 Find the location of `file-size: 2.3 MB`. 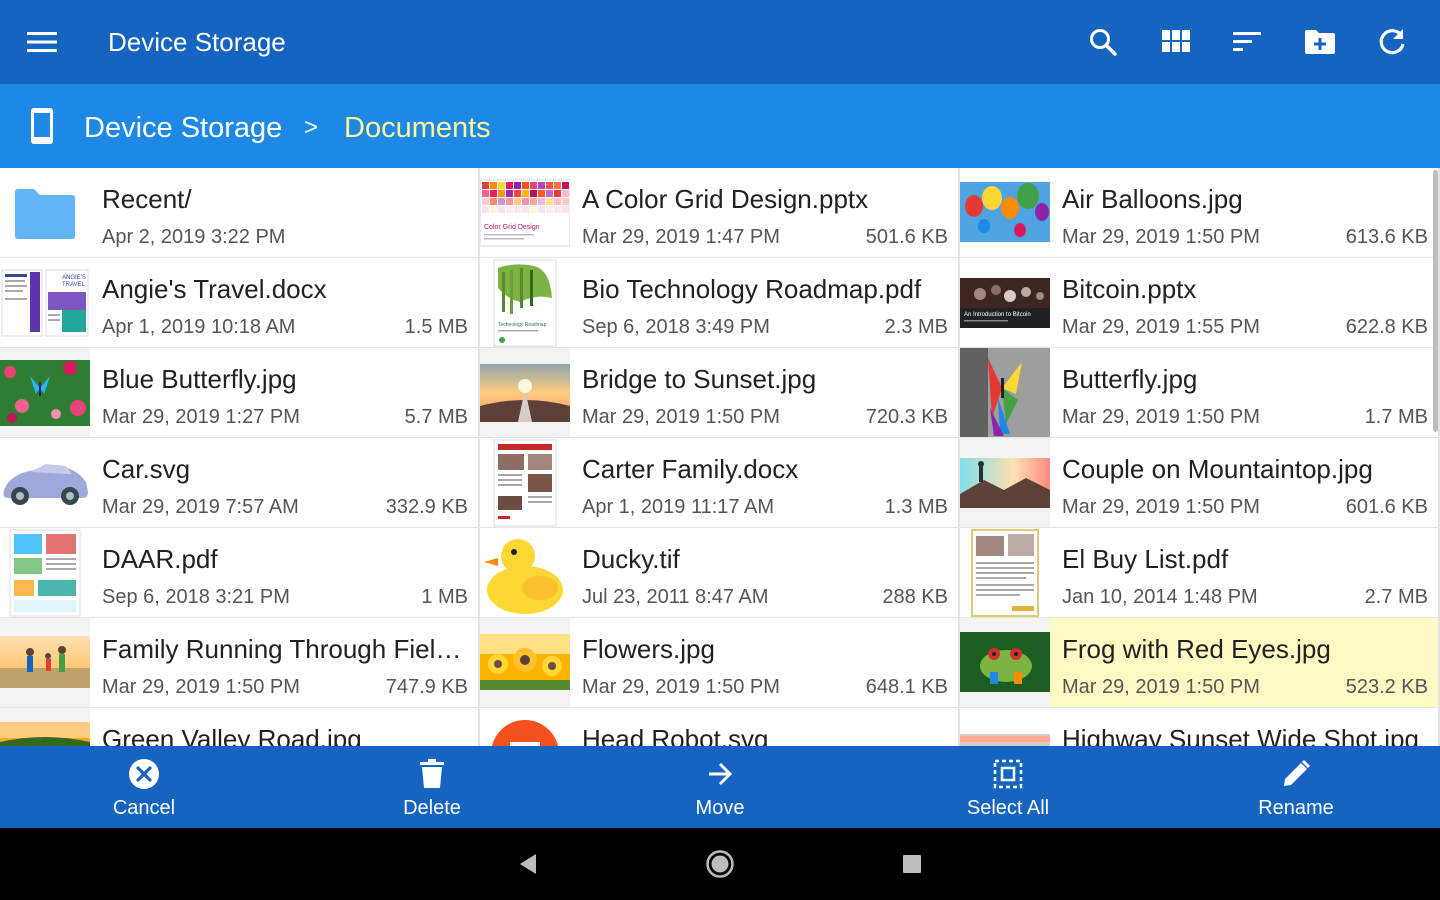

file-size: 2.3 MB is located at coordinates (916, 327).